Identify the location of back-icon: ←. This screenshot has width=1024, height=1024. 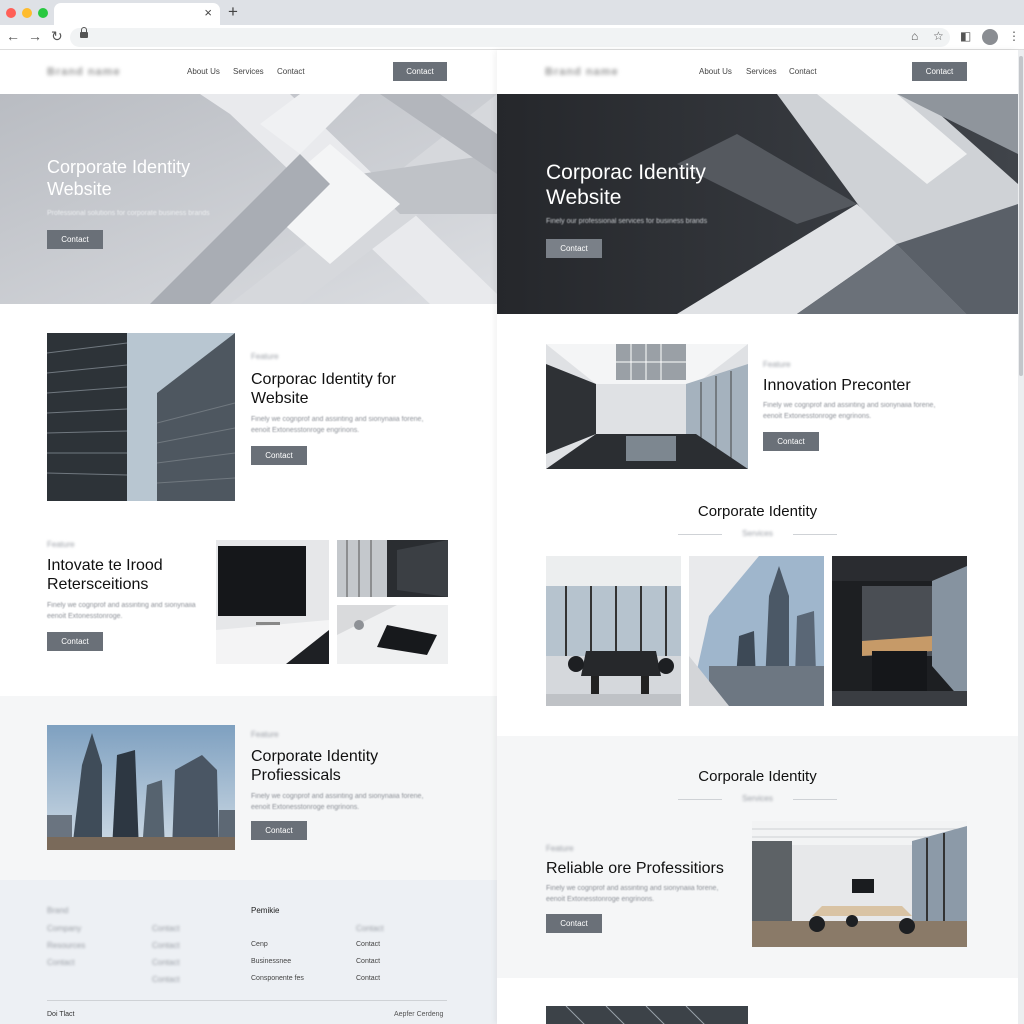
(13, 36).